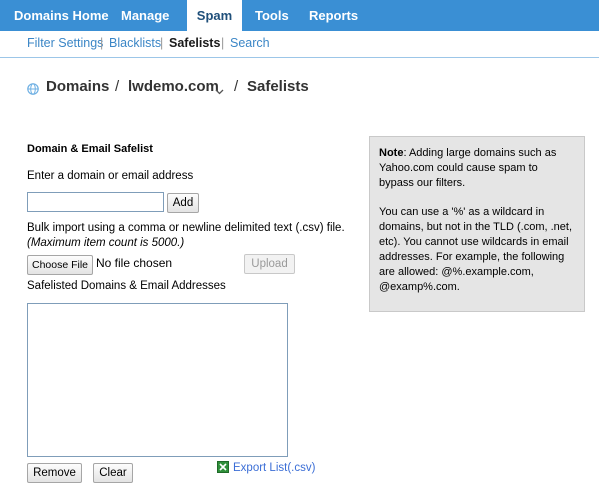 Image resolution: width=599 pixels, height=491 pixels. Describe the element at coordinates (391, 153) in the screenshot. I see `note-heading: Note` at that location.